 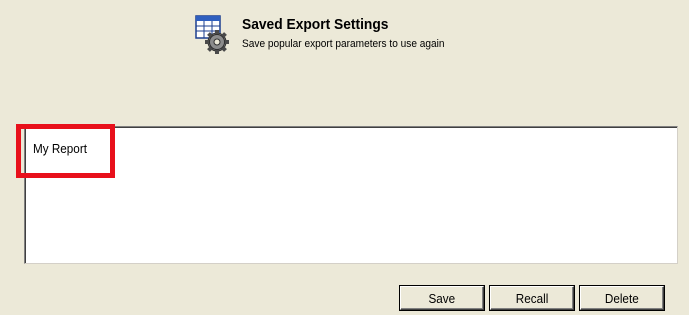 I want to click on header-title: Saved Export Settings, so click(x=315, y=24).